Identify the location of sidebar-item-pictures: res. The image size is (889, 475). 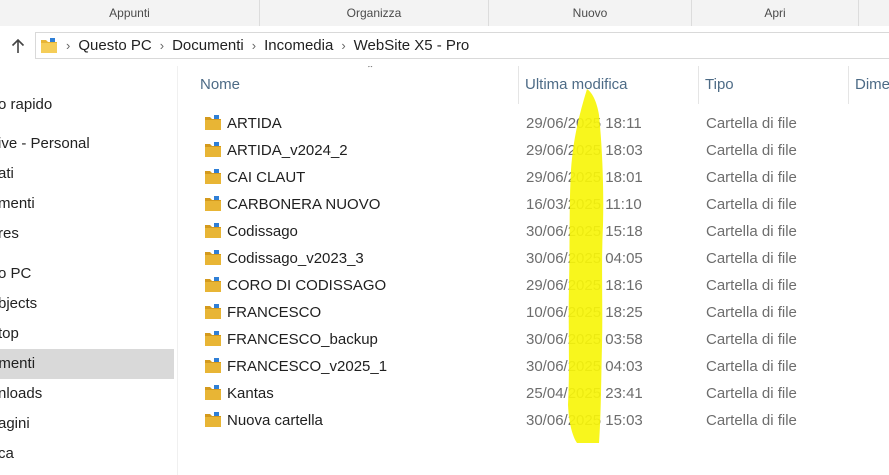
(87, 234).